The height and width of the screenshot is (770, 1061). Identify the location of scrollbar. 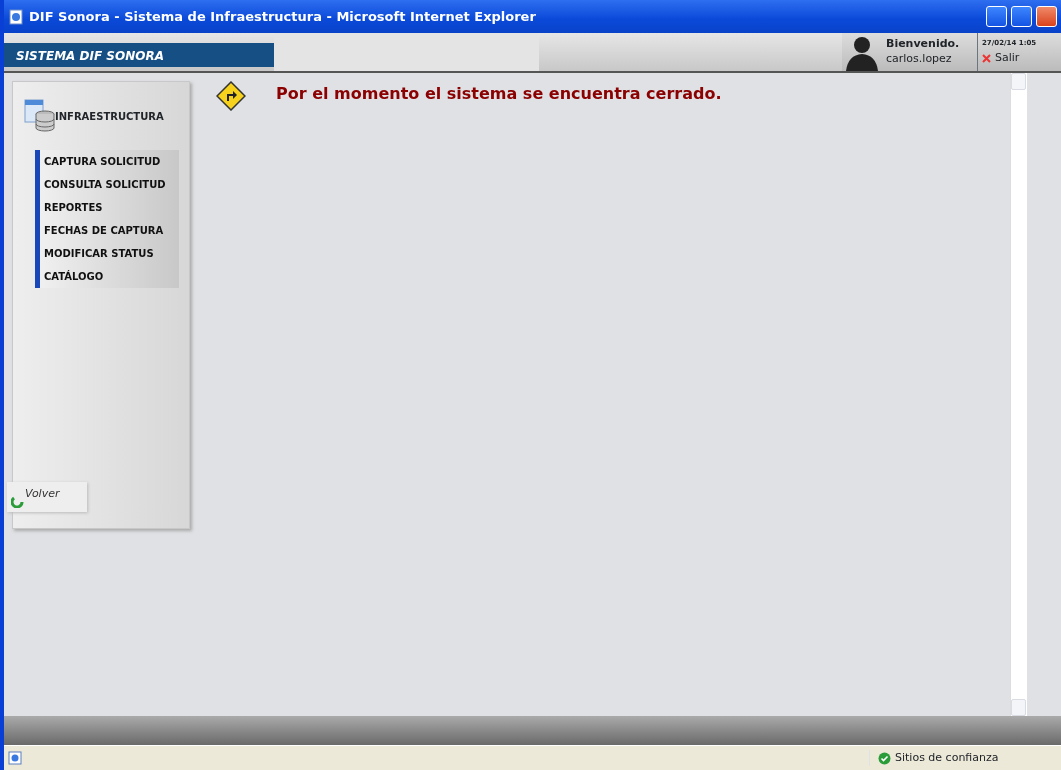
(1018, 394).